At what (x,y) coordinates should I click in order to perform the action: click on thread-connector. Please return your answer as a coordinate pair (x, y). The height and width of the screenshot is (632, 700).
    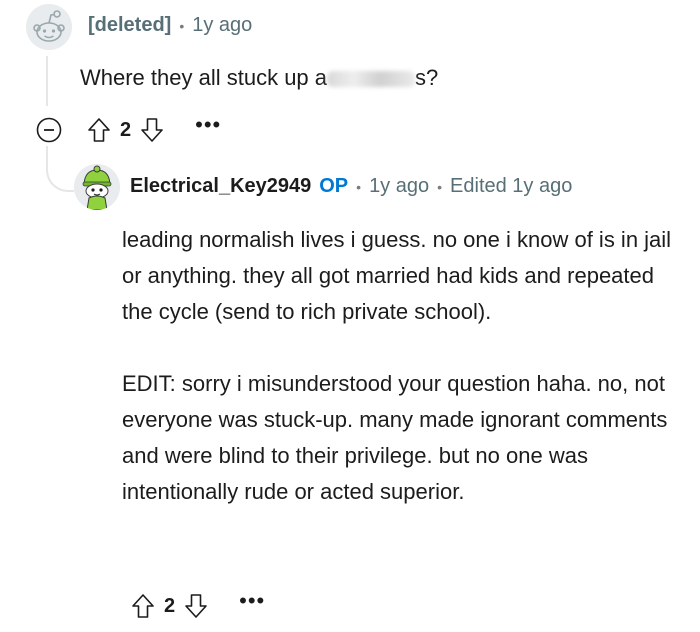
    Looking at the image, I should click on (60, 169).